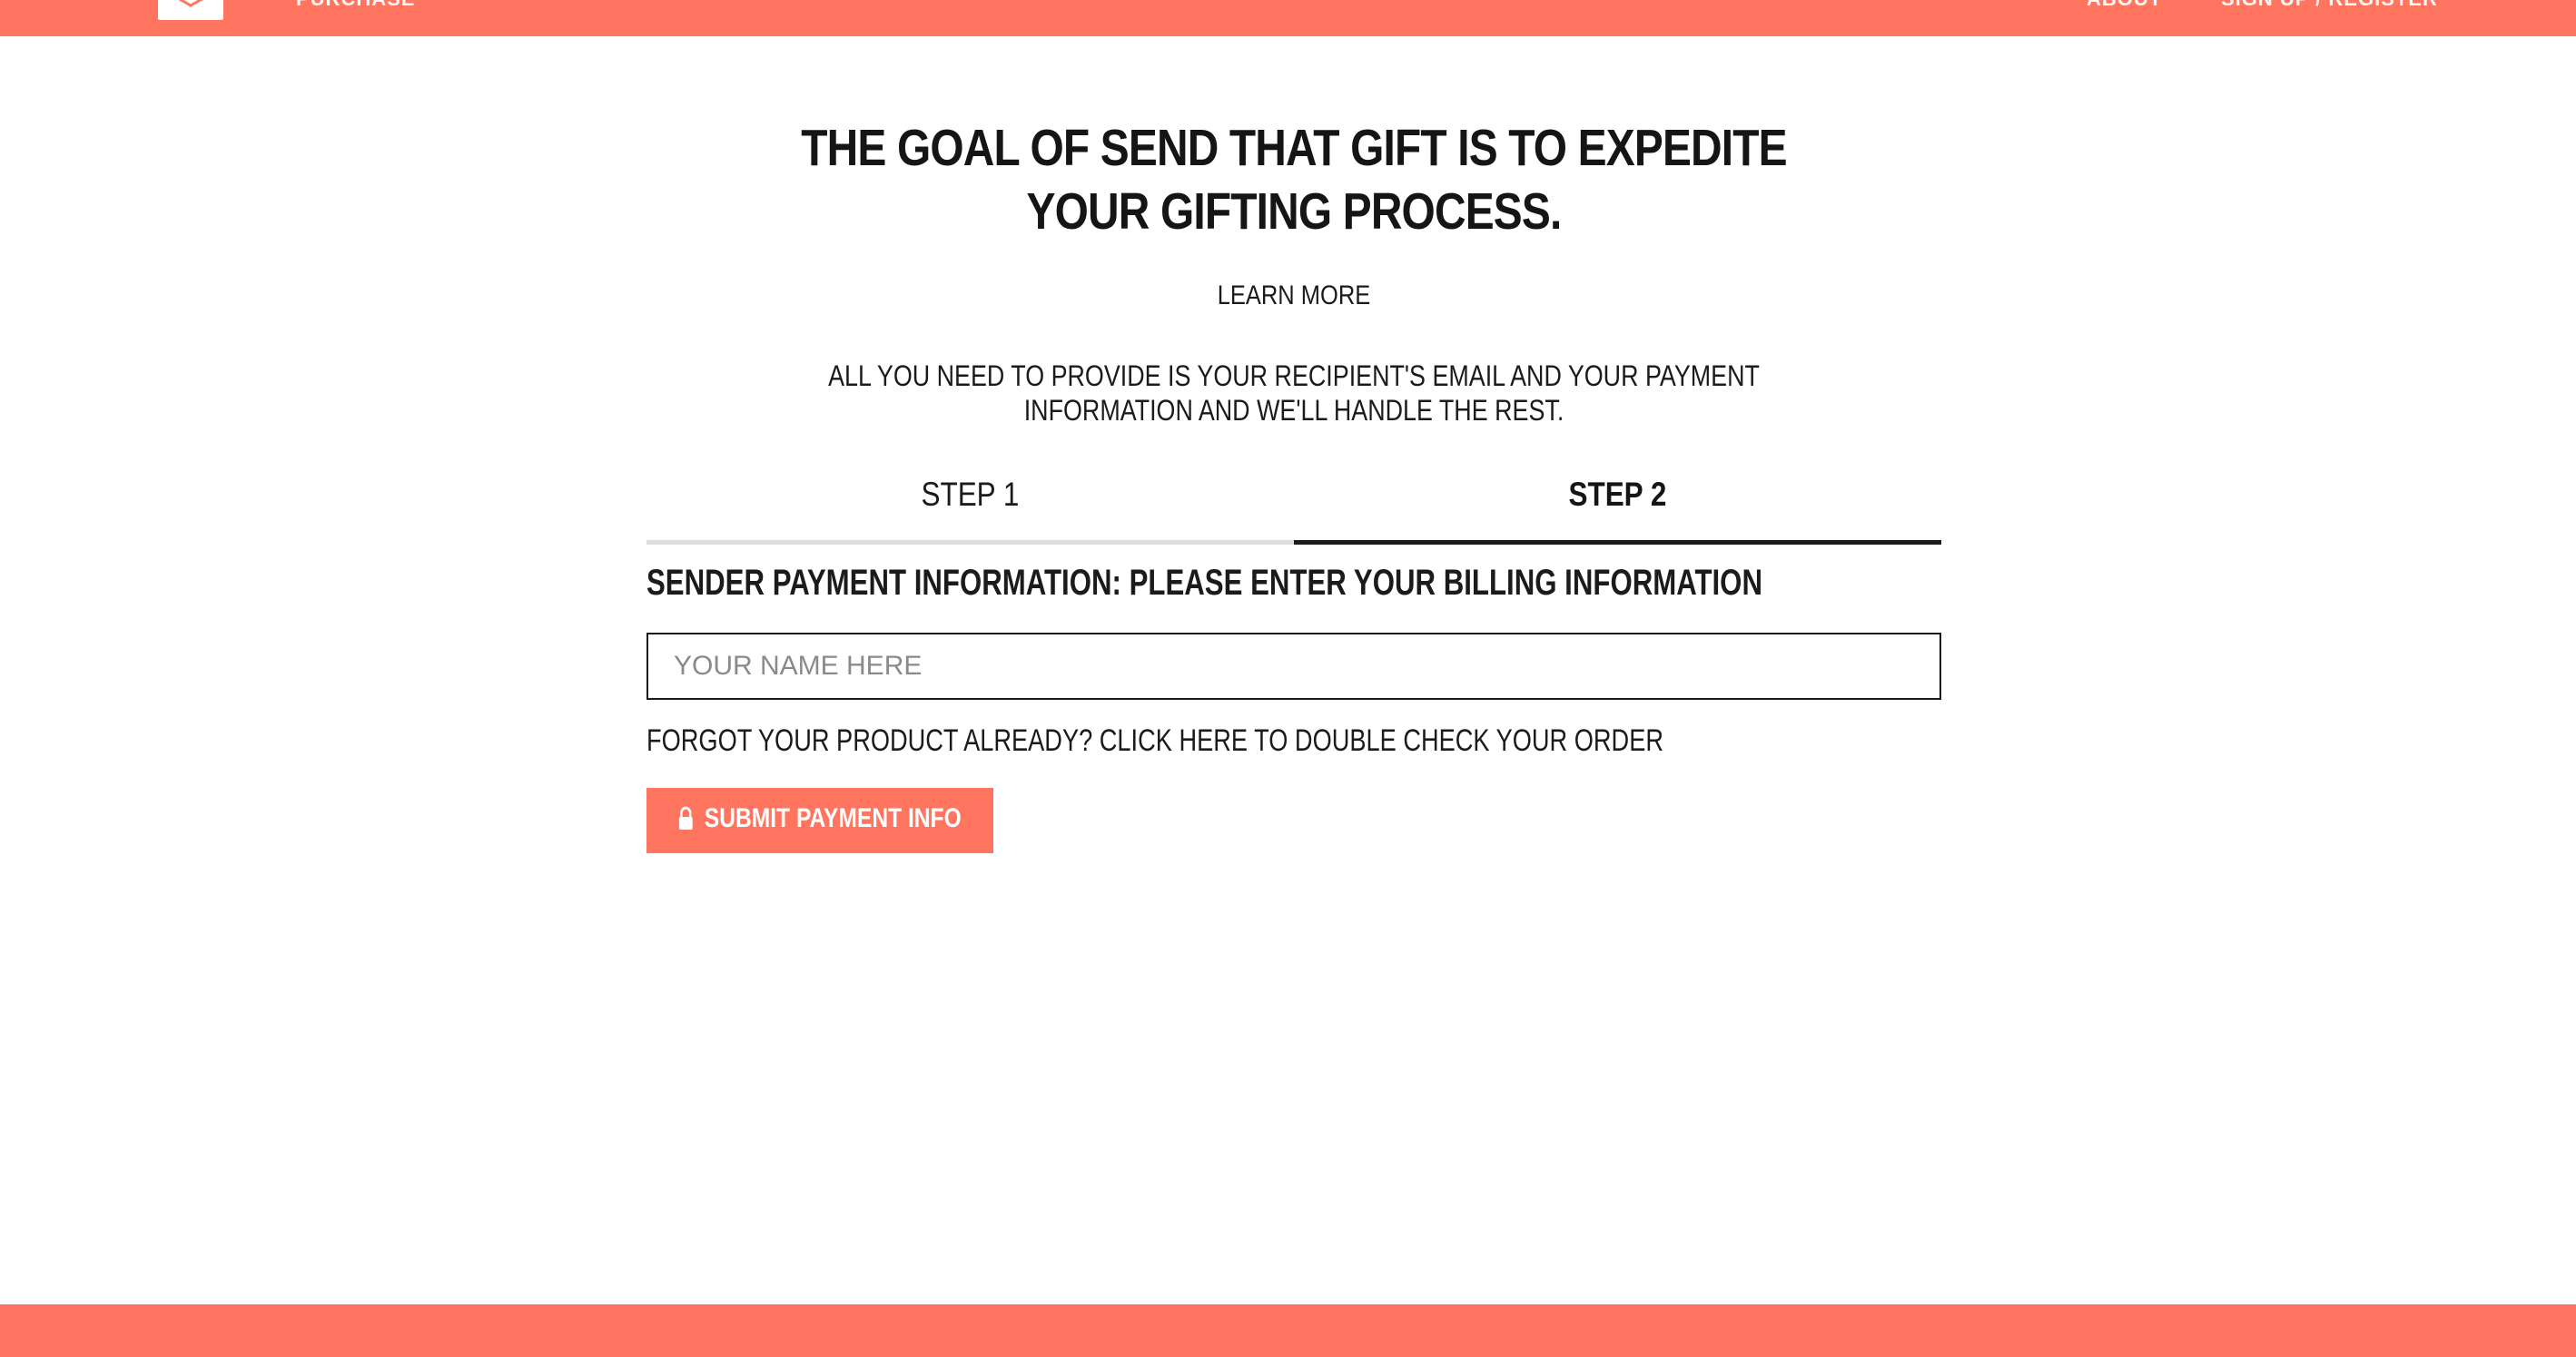  Describe the element at coordinates (2329, 5) in the screenshot. I see `nav-signup-link: SIGN UP / REGISTER` at that location.